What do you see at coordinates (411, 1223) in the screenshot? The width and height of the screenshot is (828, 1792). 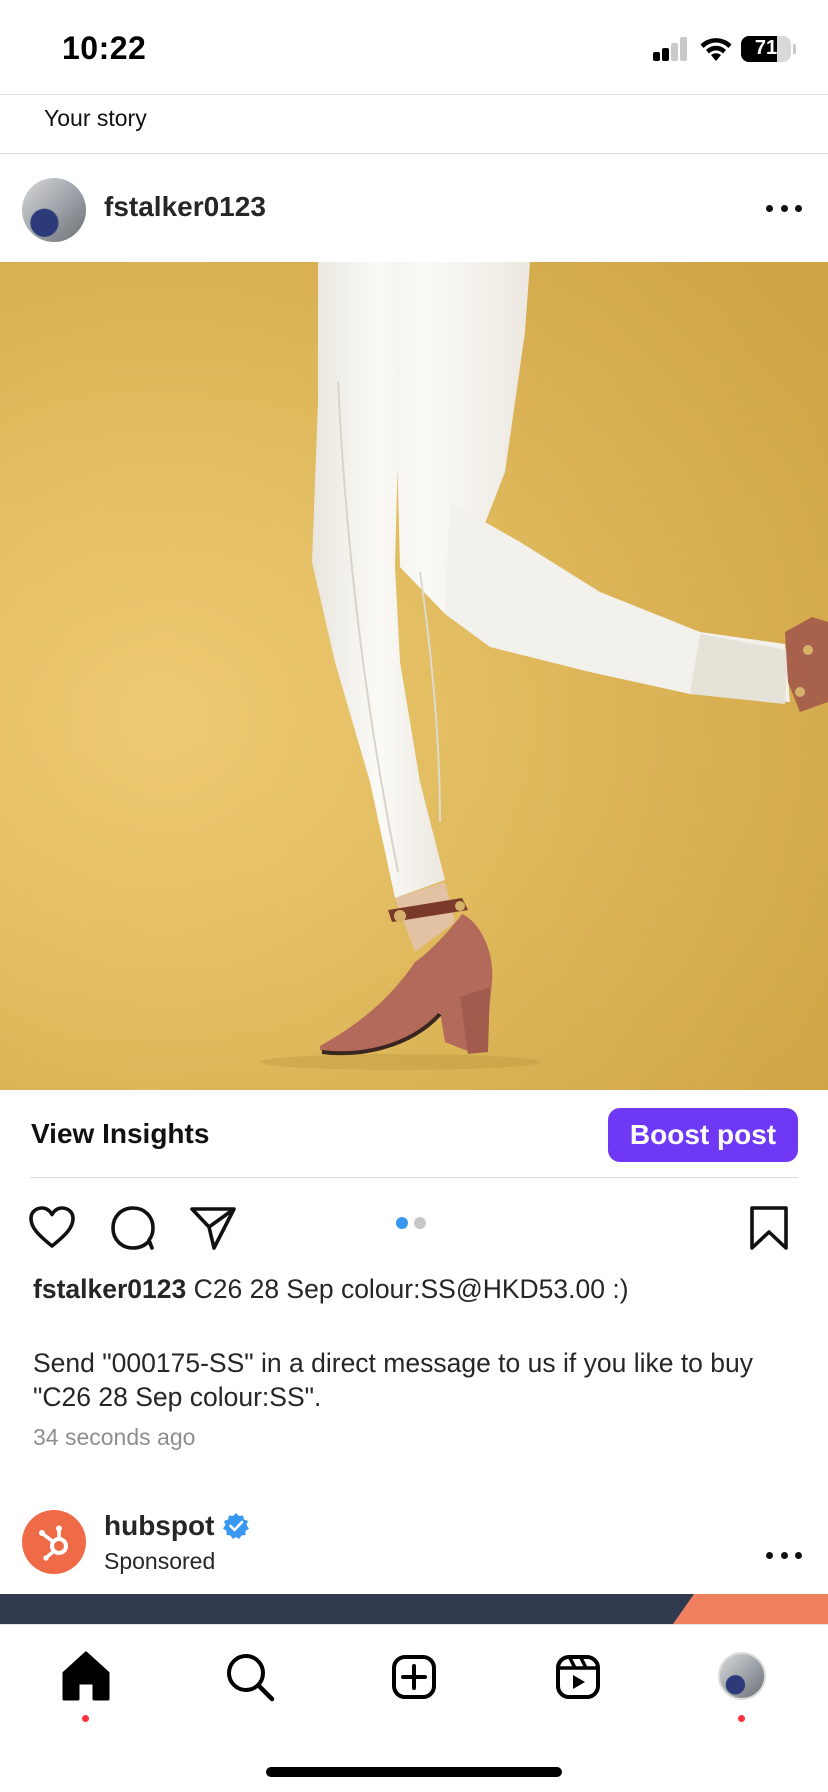 I see `carousel-indicator` at bounding box center [411, 1223].